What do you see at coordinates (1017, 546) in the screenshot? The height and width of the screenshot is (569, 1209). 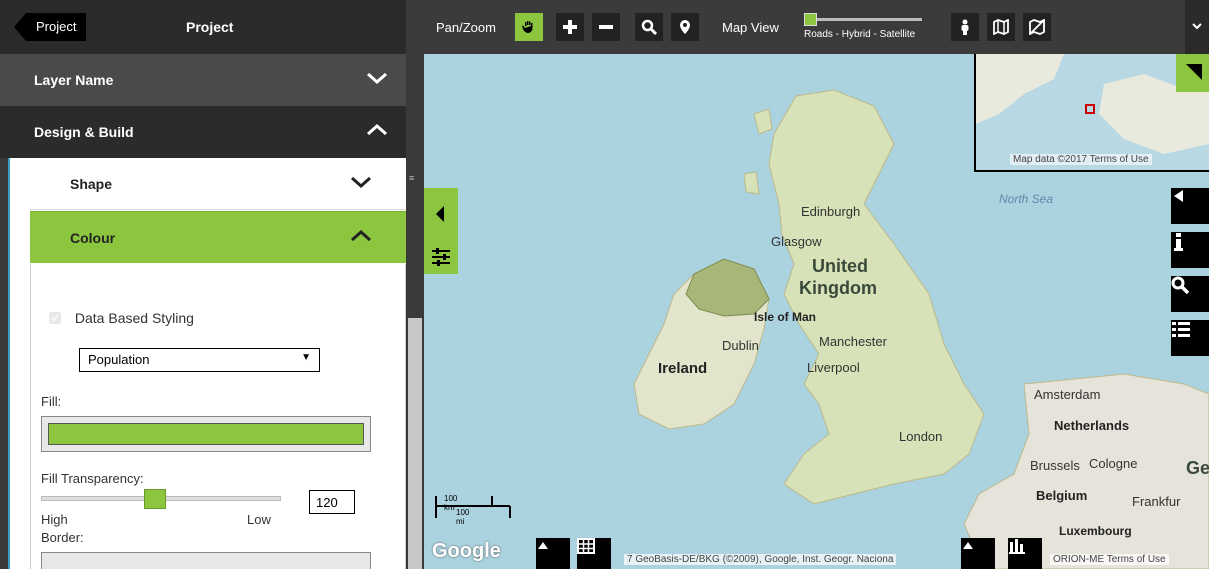 I see `bar-chart-icon` at bounding box center [1017, 546].